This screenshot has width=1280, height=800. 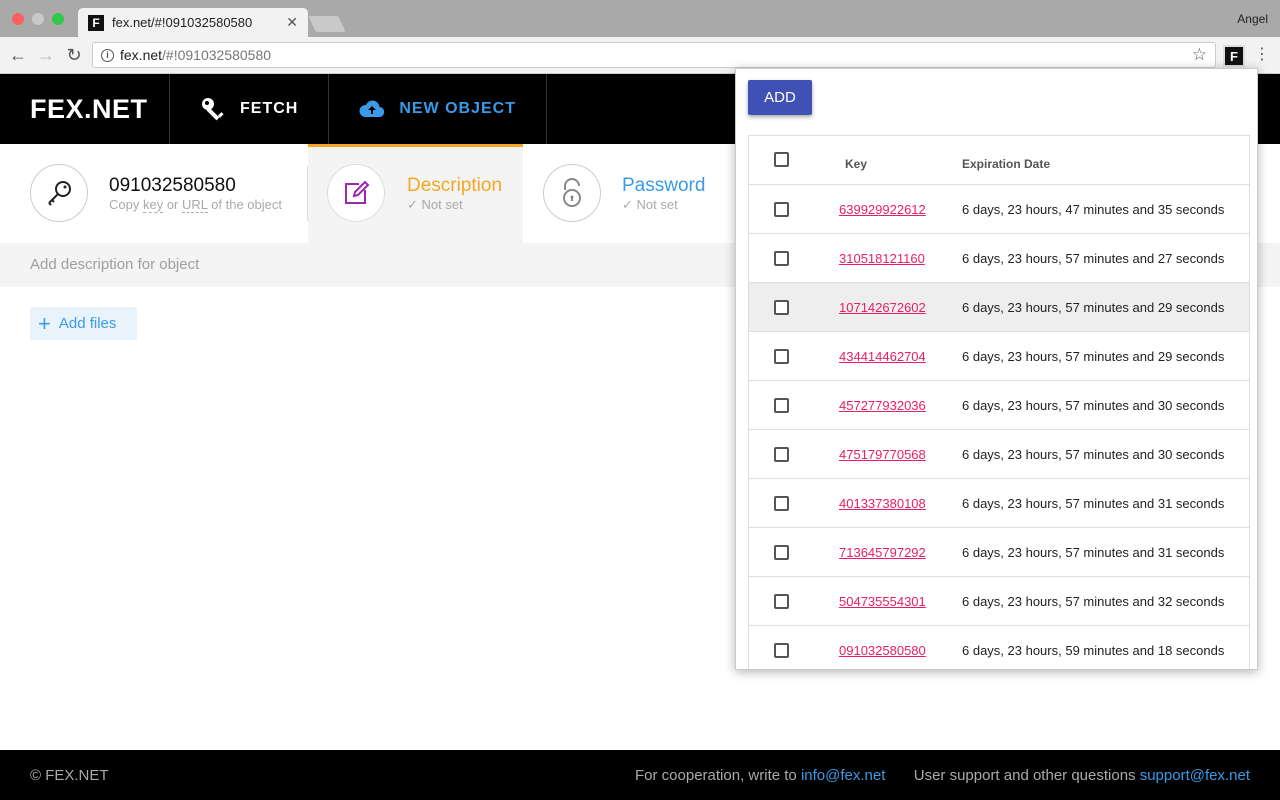 What do you see at coordinates (640, 18) in the screenshot?
I see `browser-titlebar: F fex.net/#!091032580580 ✕ Angel` at bounding box center [640, 18].